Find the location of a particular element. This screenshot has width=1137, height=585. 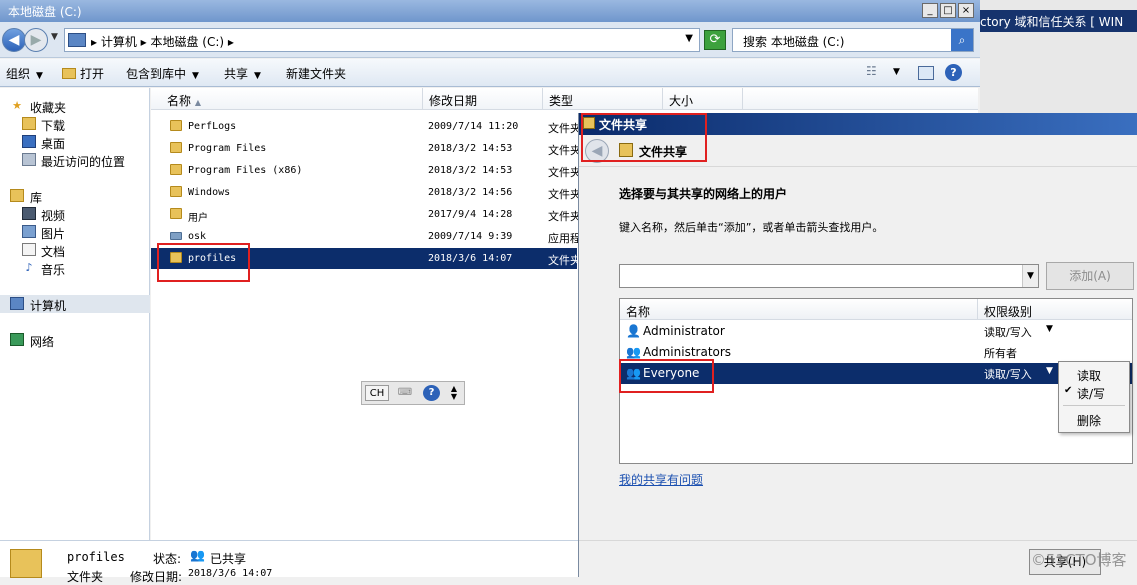

group-icon: 👥 is located at coordinates (633, 352).